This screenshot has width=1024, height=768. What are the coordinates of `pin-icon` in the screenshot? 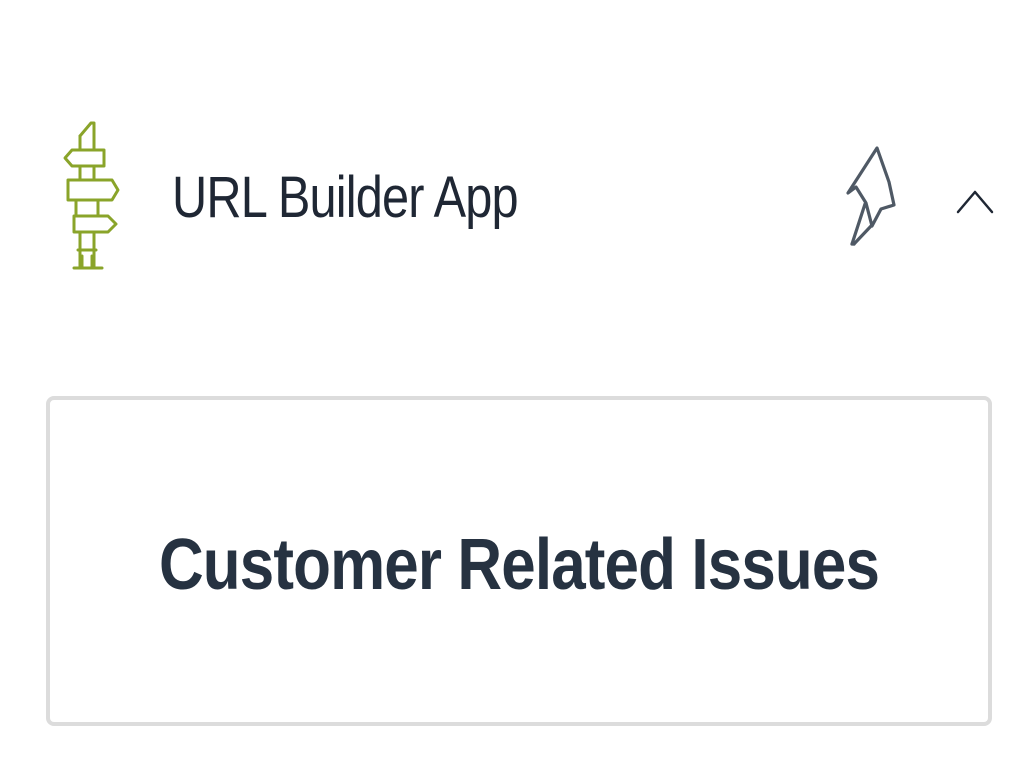 It's located at (871, 196).